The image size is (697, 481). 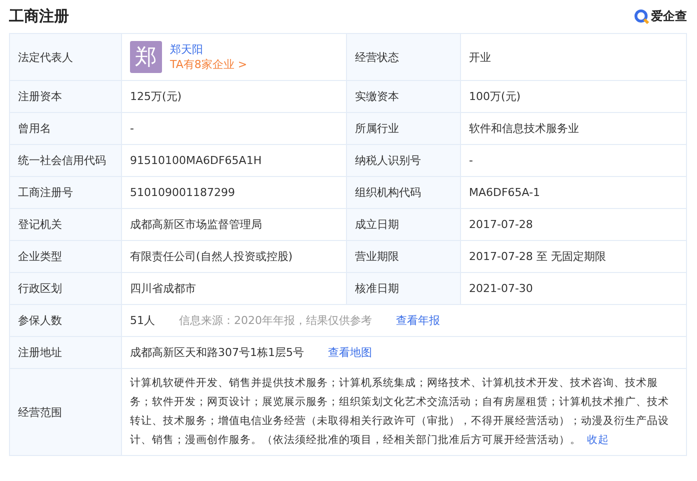 I want to click on field-value: 四川省成都市, so click(x=234, y=288).